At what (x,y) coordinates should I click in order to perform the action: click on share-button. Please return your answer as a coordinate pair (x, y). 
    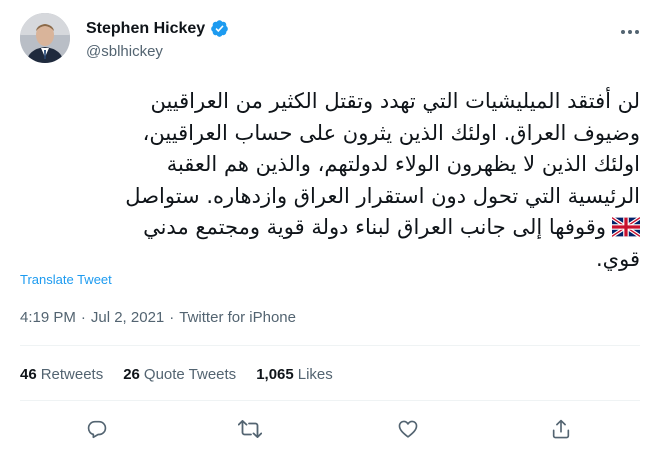
    Looking at the image, I should click on (561, 429).